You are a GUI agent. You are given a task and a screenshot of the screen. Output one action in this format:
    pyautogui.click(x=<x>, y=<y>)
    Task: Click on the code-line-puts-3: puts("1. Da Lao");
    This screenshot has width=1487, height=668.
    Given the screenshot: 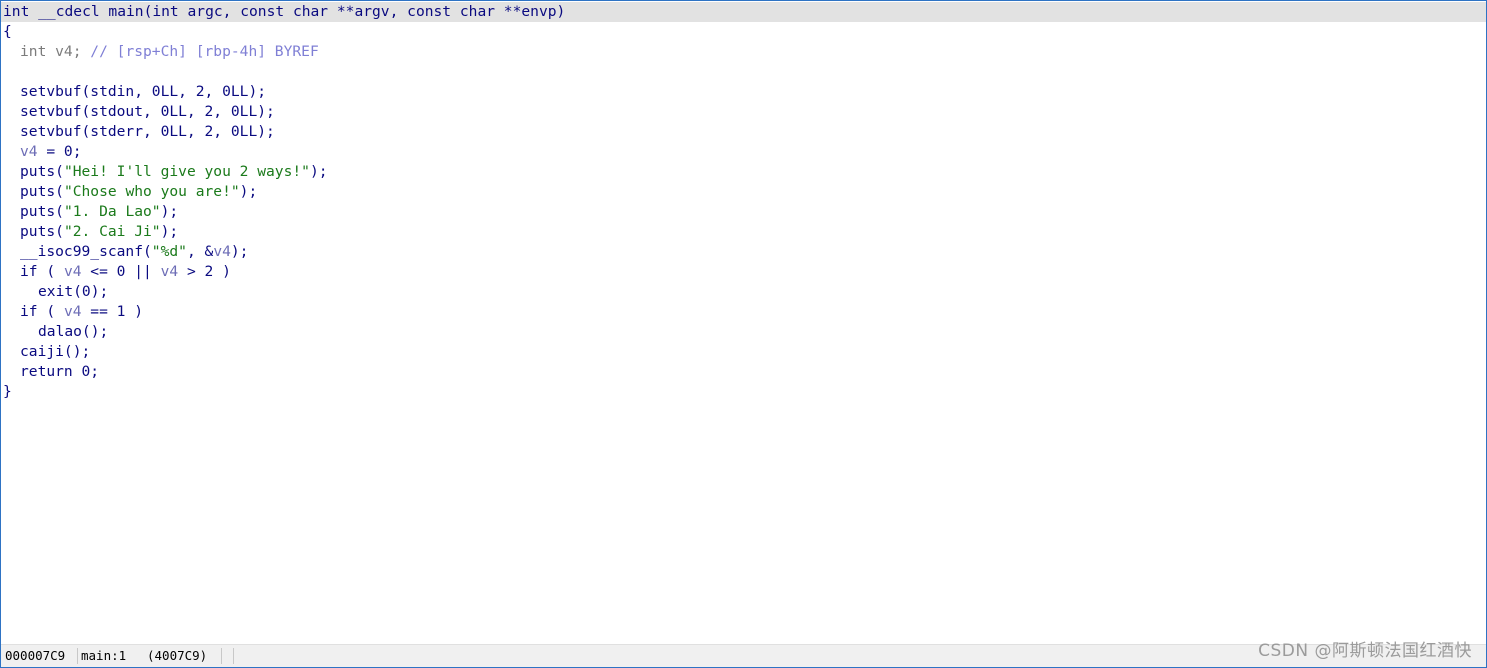 What is the action you would take?
    pyautogui.click(x=743, y=212)
    